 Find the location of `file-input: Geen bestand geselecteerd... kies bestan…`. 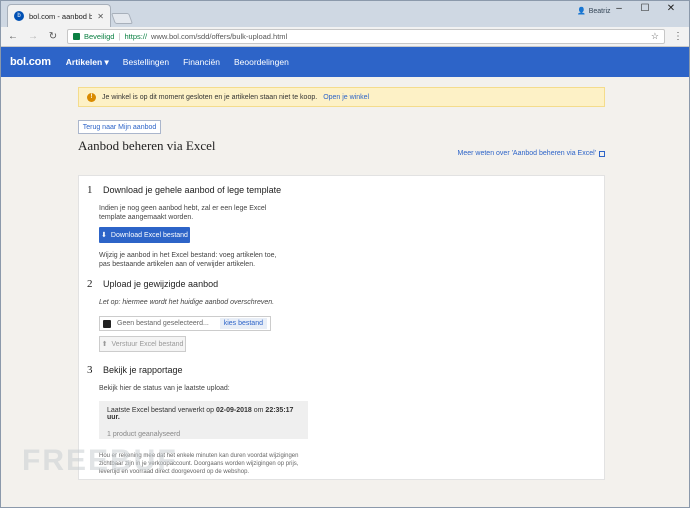

file-input: Geen bestand geselecteerd... kies bestan… is located at coordinates (185, 323).